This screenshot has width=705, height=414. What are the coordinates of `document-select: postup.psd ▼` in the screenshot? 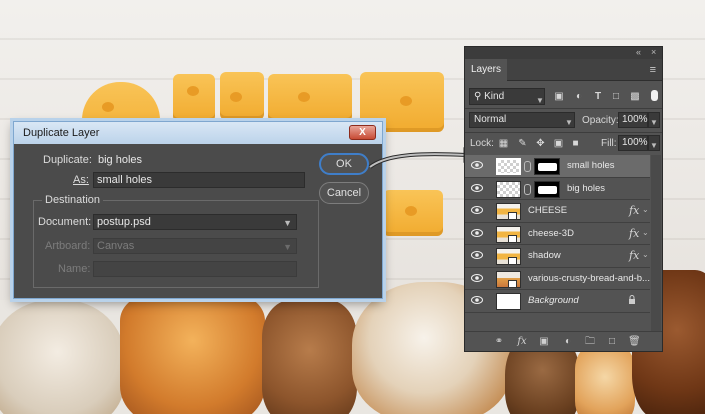 It's located at (195, 222).